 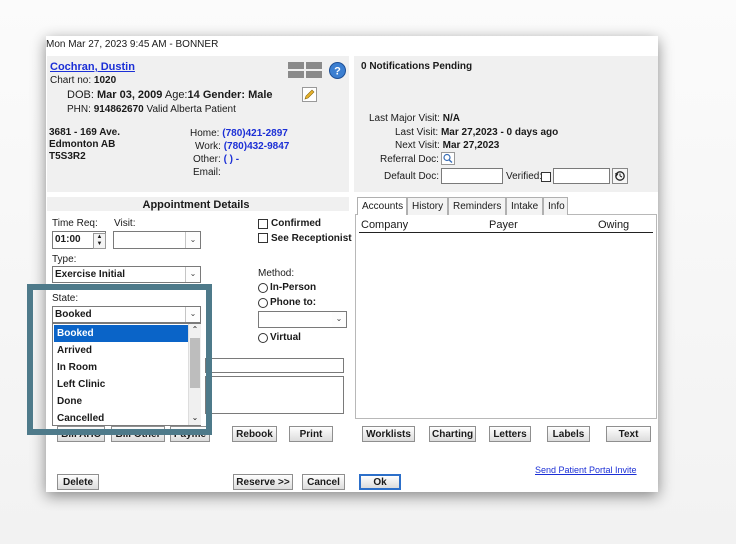 What do you see at coordinates (477, 206) in the screenshot?
I see `tab-reminders: Reminders` at bounding box center [477, 206].